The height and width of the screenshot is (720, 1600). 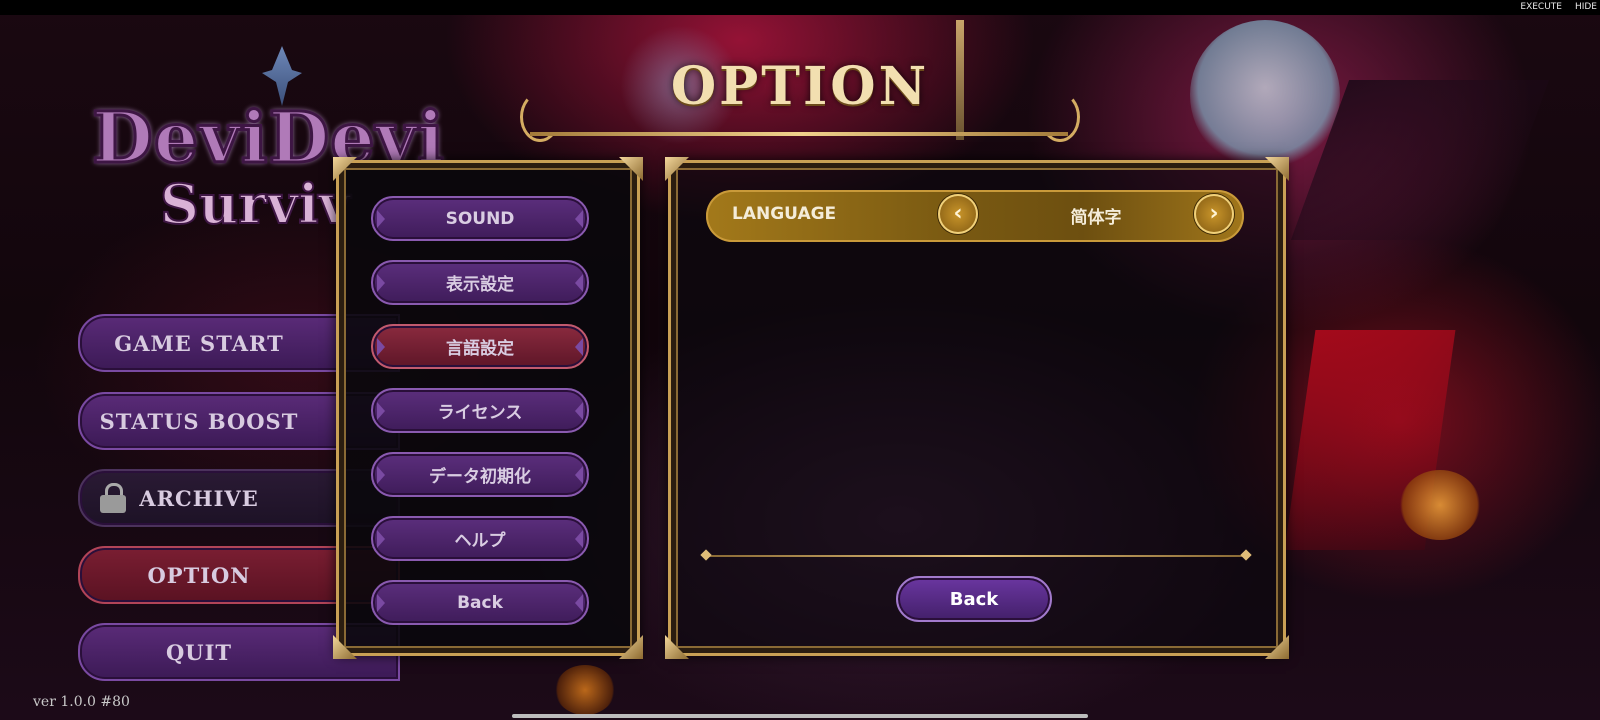 I want to click on back-label: Back, so click(x=974, y=599).